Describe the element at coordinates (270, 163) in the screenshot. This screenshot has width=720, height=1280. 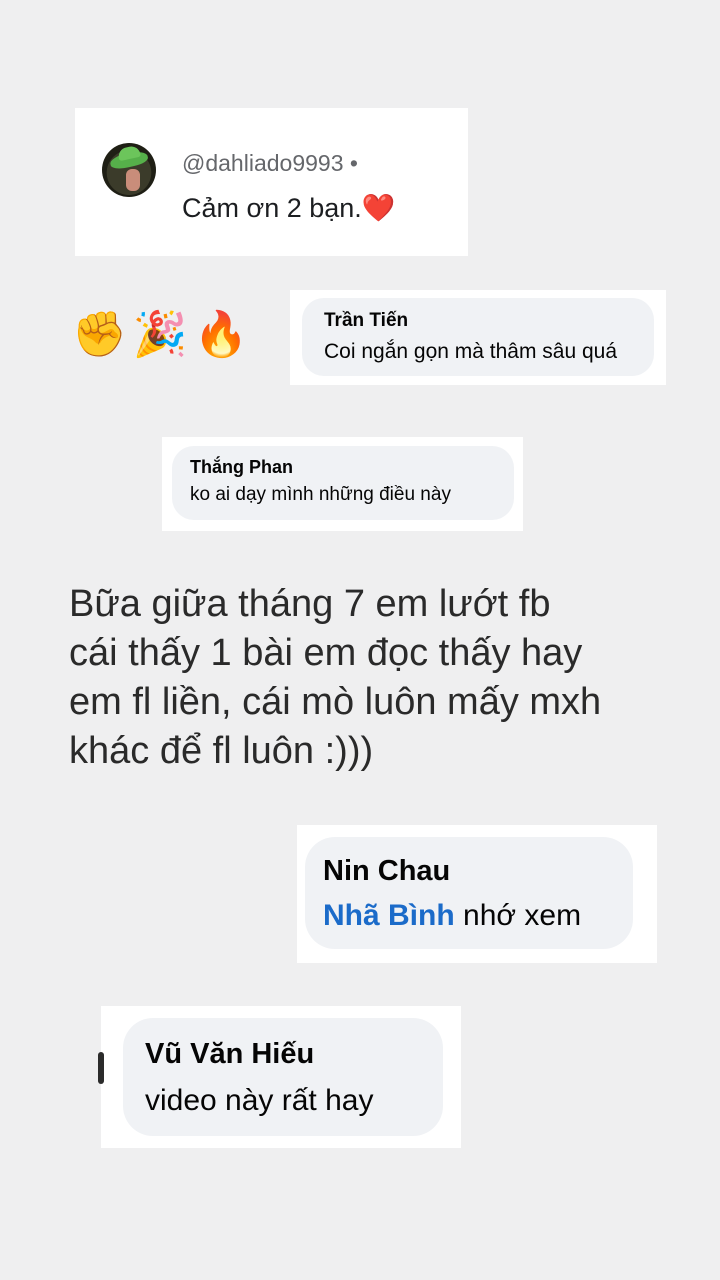
I see `comment-author-handle: @dahliado9993 •` at that location.